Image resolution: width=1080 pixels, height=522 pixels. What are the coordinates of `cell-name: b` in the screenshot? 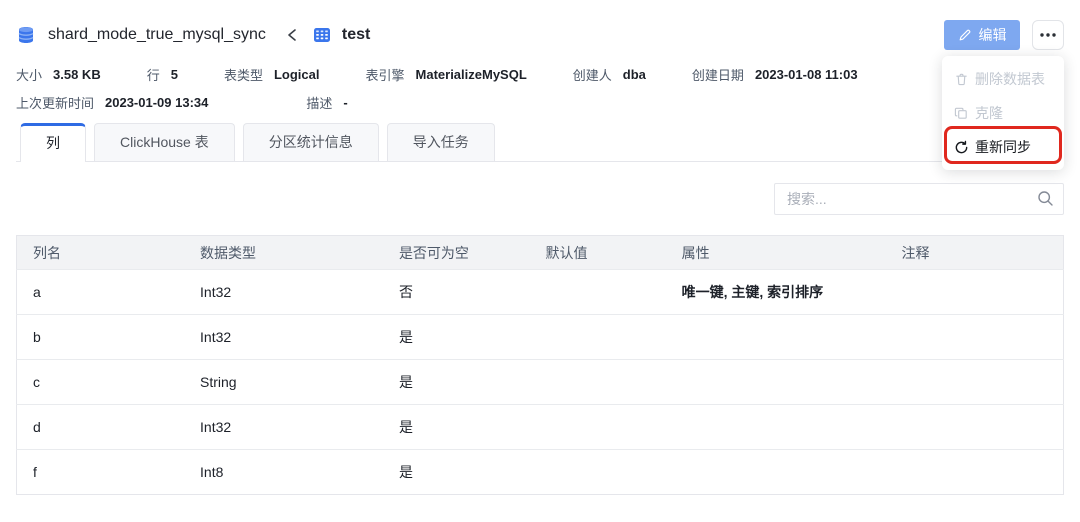 It's located at (100, 337).